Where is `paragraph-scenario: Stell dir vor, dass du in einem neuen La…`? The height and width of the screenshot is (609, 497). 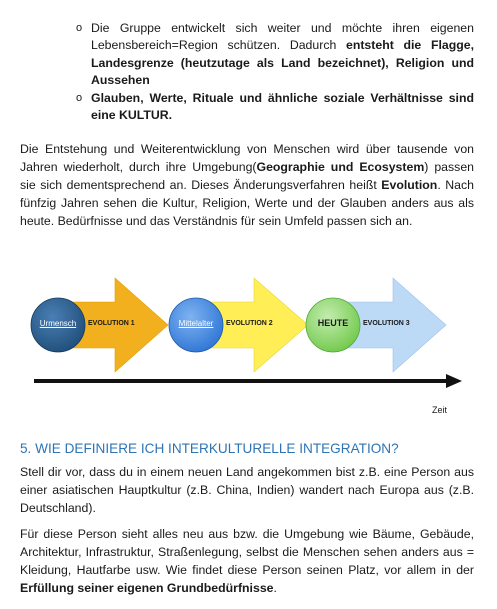 paragraph-scenario: Stell dir vor, dass du in einem neuen La… is located at coordinates (247, 490).